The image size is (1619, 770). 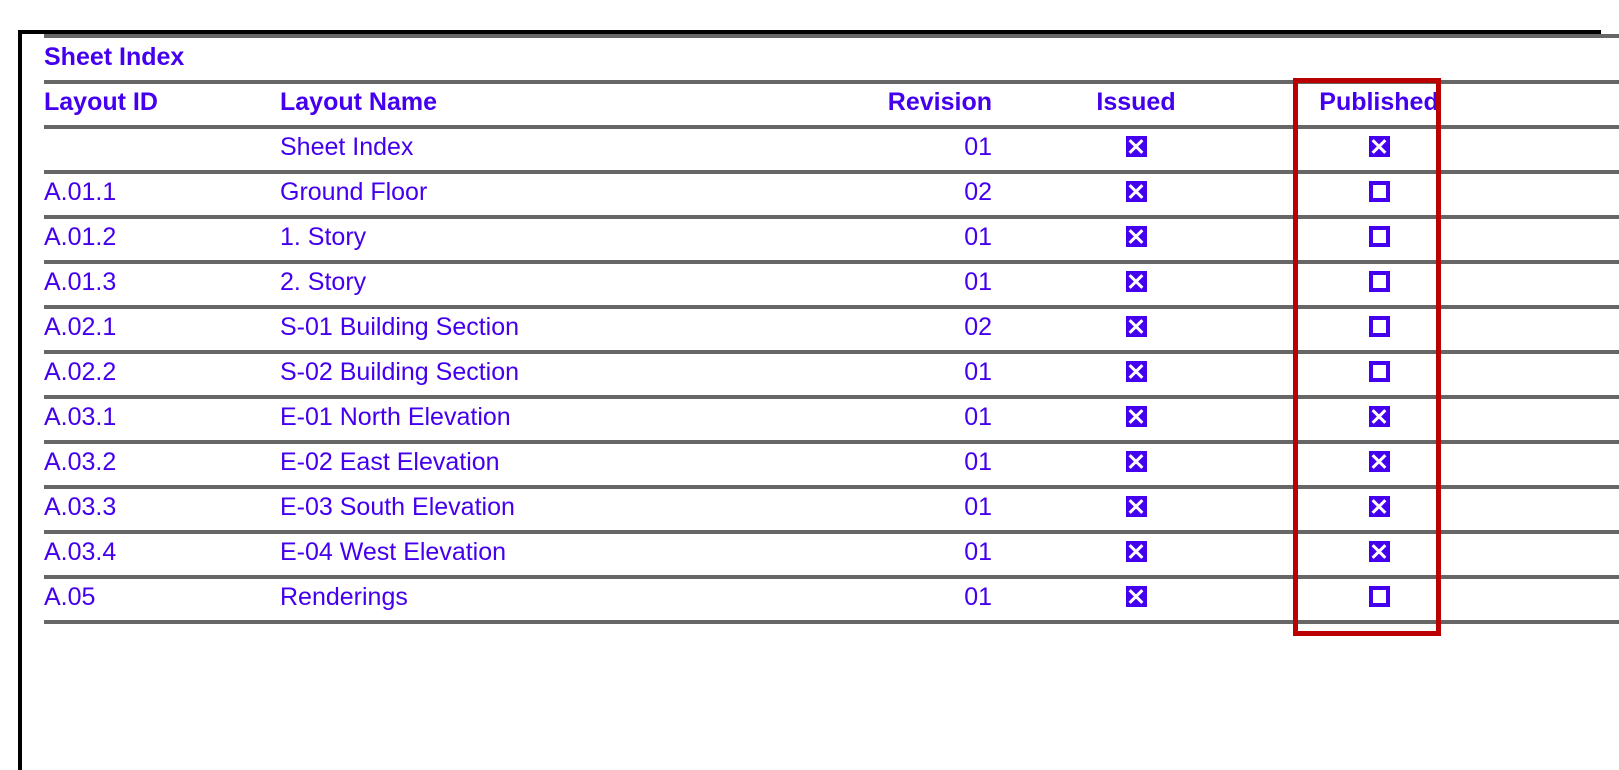 I want to click on cell-layout-id: A.01.2, so click(x=80, y=237).